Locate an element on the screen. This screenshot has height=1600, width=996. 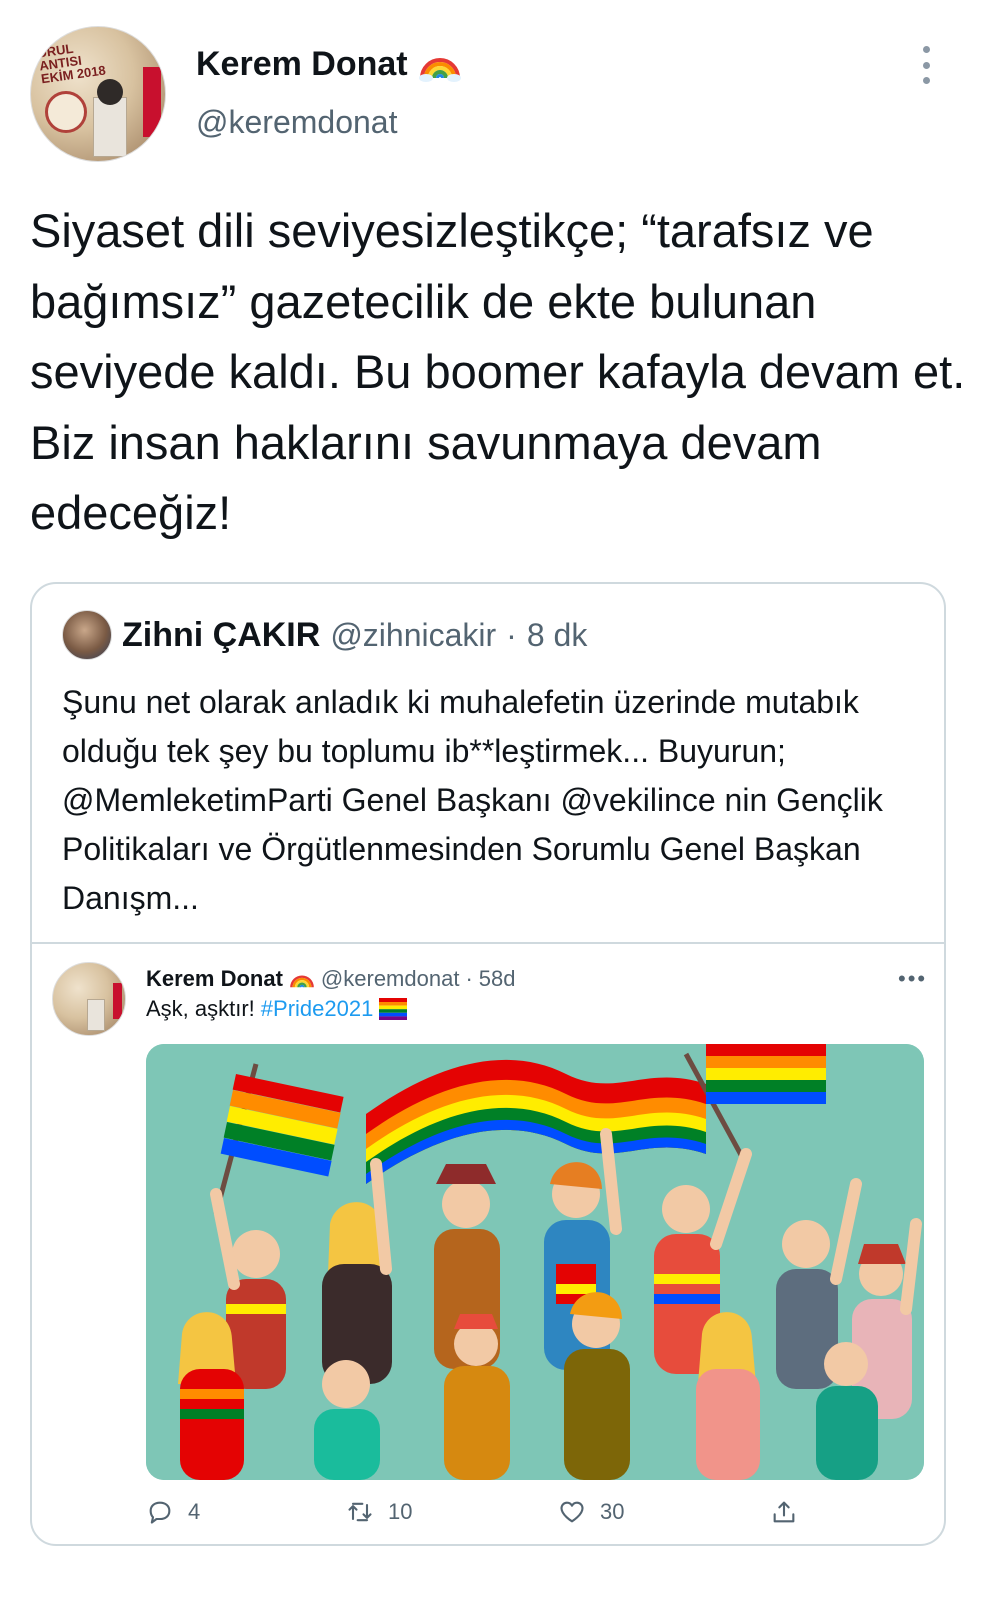
quoted-author-avatar is located at coordinates (87, 635).